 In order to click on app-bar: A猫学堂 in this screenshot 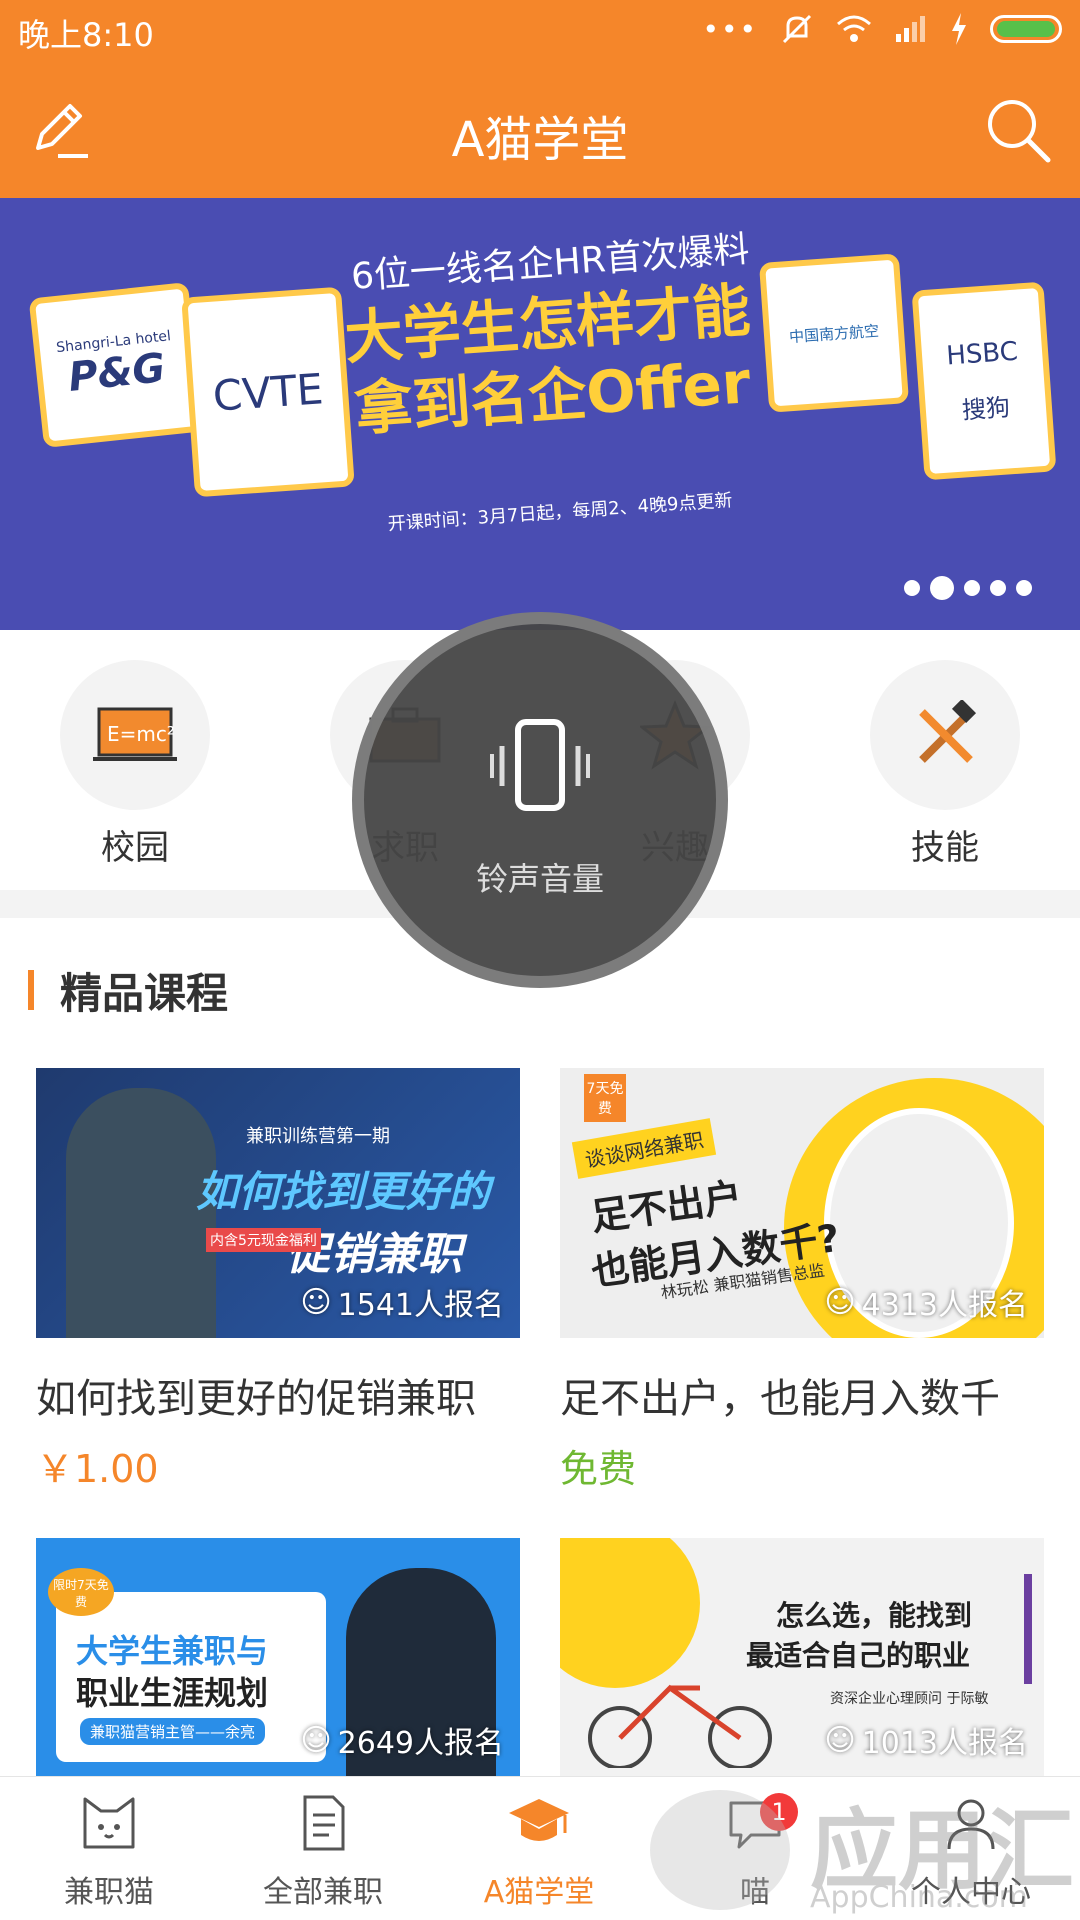, I will do `click(540, 129)`.